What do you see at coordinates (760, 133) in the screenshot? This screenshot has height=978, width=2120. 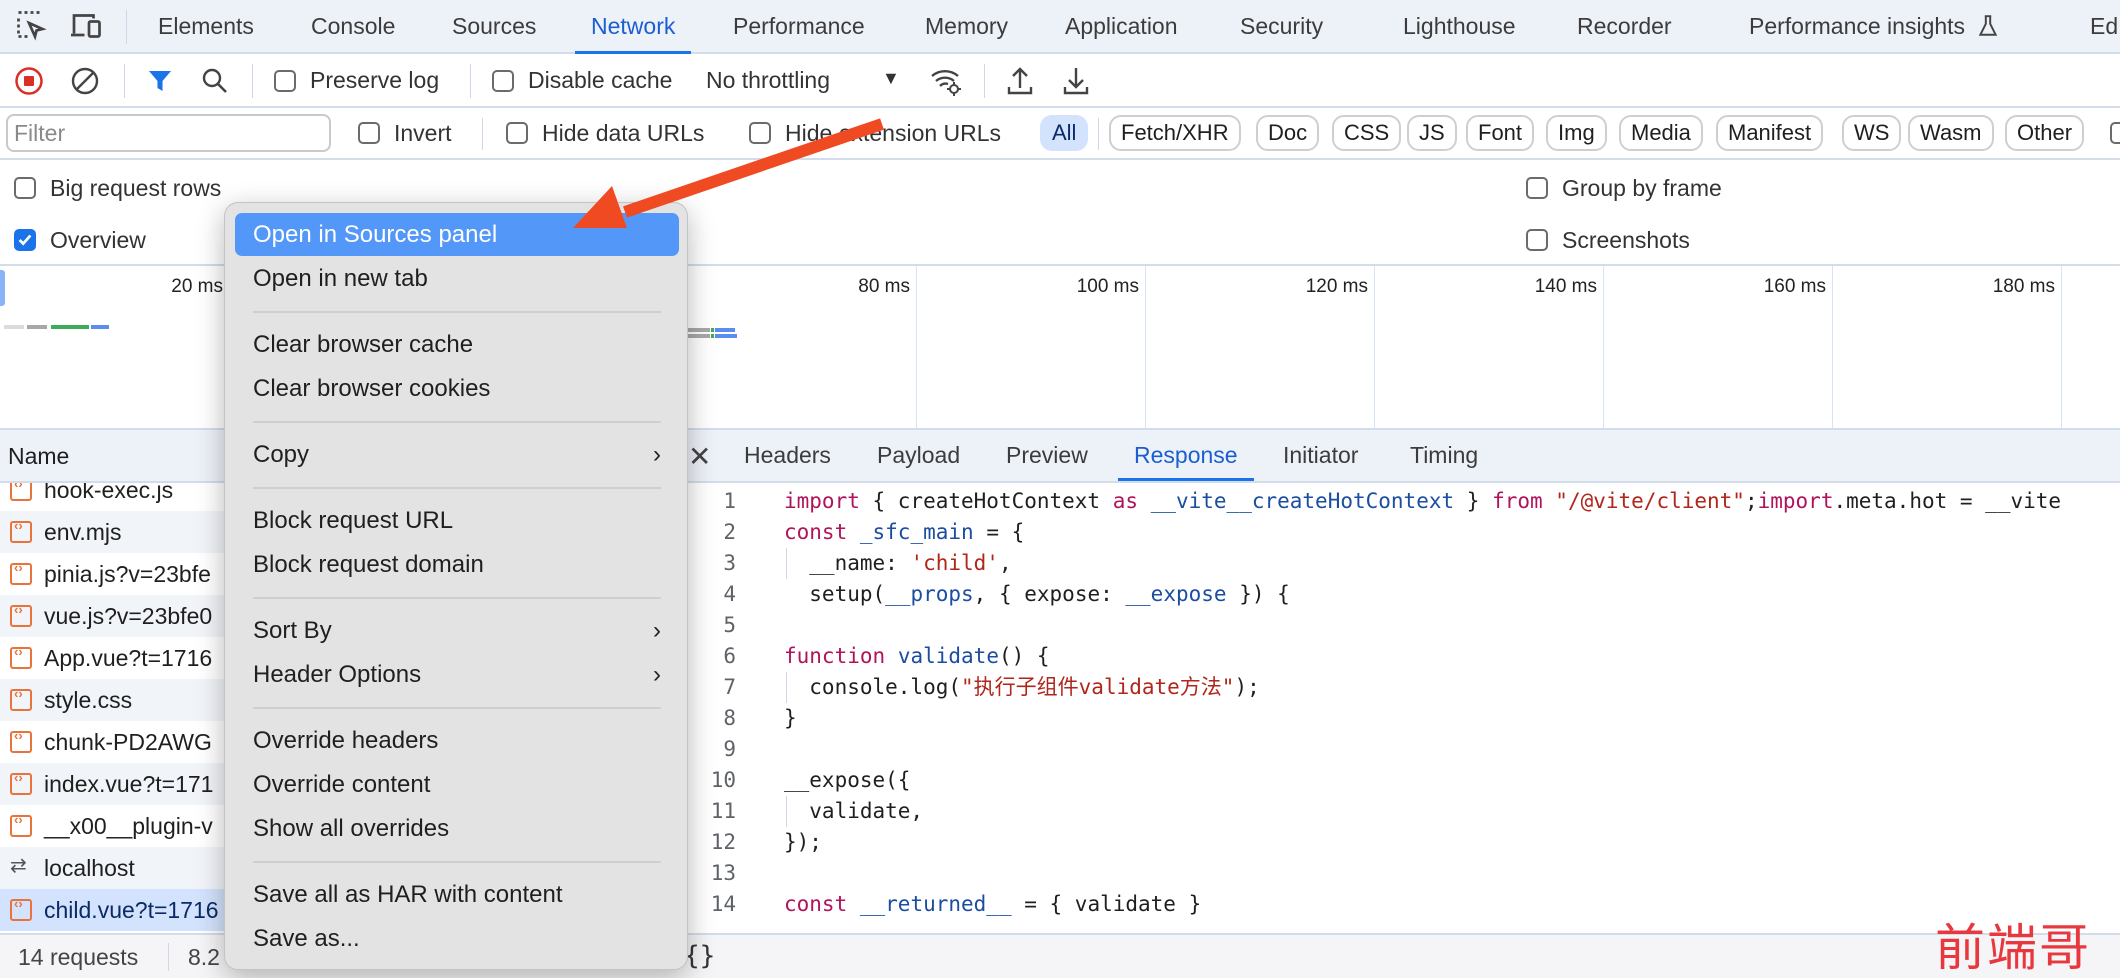 I see `hide-extension-urls-checkbox` at bounding box center [760, 133].